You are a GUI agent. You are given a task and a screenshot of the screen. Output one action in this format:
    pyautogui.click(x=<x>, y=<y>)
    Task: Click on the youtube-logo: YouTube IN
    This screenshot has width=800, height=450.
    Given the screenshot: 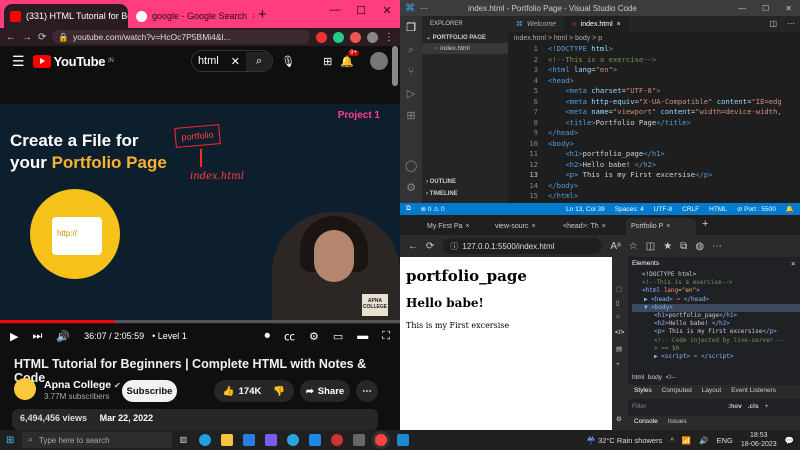 What is the action you would take?
    pyautogui.click(x=73, y=61)
    